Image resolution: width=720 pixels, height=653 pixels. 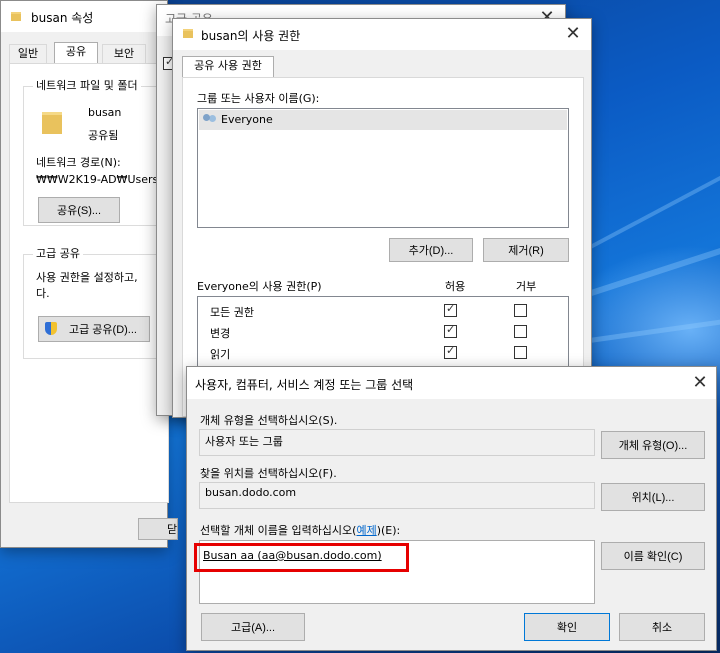 I want to click on allow-read-checkbox: ✓, so click(x=450, y=351).